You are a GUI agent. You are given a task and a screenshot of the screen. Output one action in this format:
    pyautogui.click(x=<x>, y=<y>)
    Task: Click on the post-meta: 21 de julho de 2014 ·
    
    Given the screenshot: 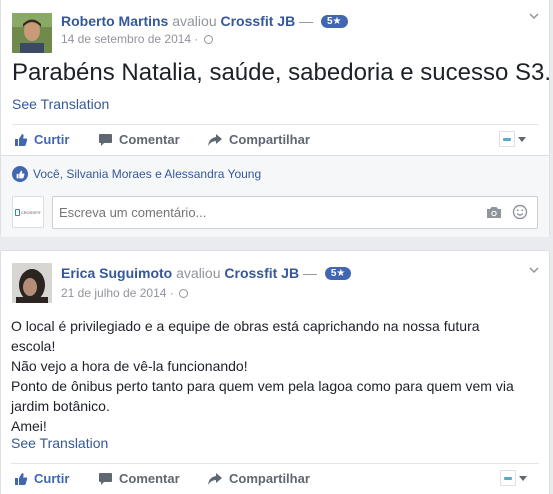 What is the action you would take?
    pyautogui.click(x=125, y=293)
    